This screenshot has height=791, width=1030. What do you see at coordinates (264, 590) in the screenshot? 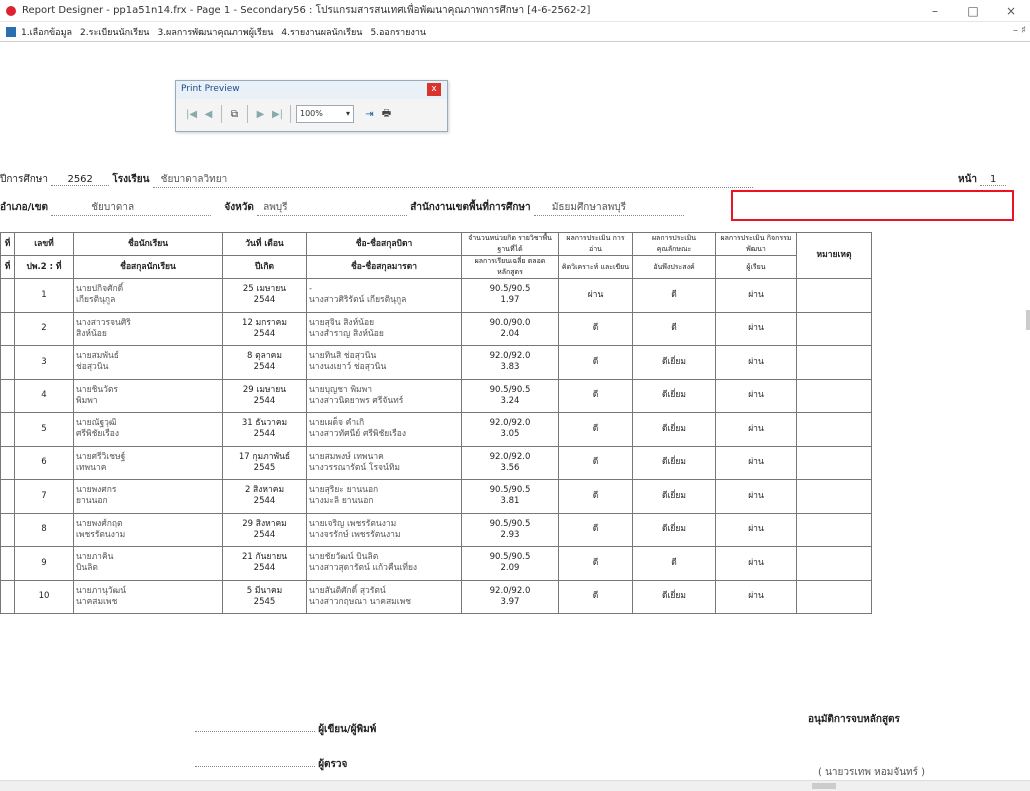
I see `birth-date: 5 มีนาคม` at bounding box center [264, 590].